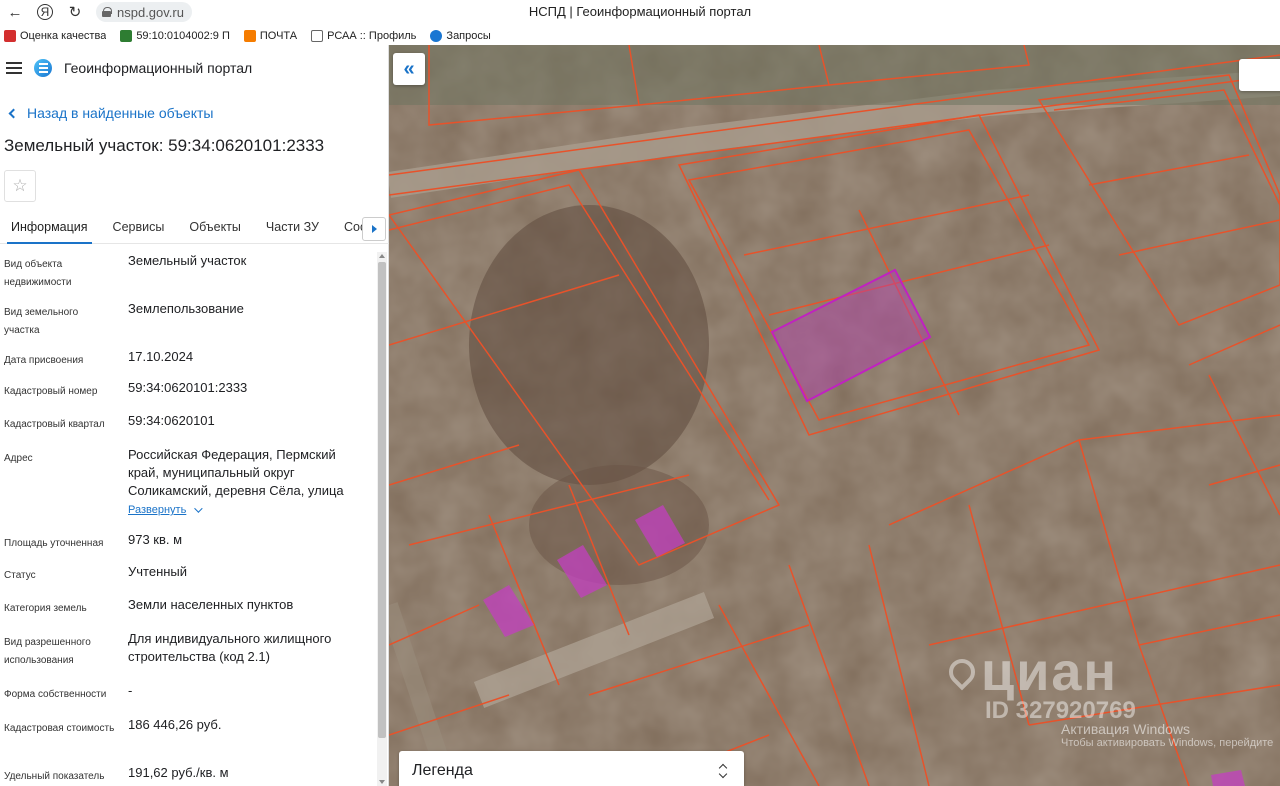 The height and width of the screenshot is (786, 1280). What do you see at coordinates (155, 539) in the screenshot?
I see `property-value-text: 973 кв. м` at bounding box center [155, 539].